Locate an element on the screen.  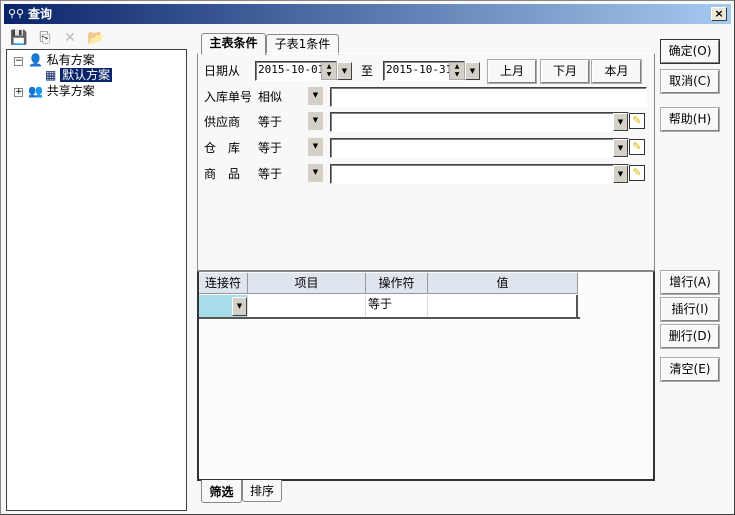
column-header-operator: 操作符 is located at coordinates (397, 283).